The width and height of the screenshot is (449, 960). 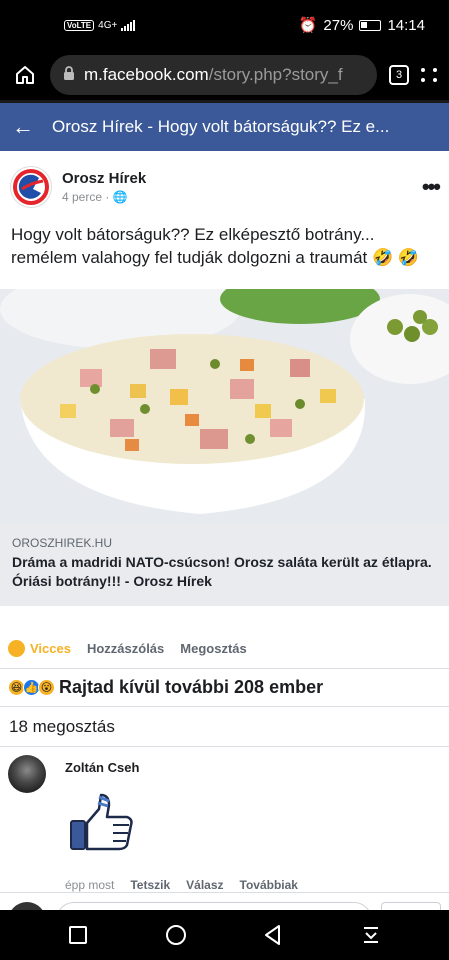 I want to click on commenter-name: Zoltán Cseh, so click(x=253, y=767).